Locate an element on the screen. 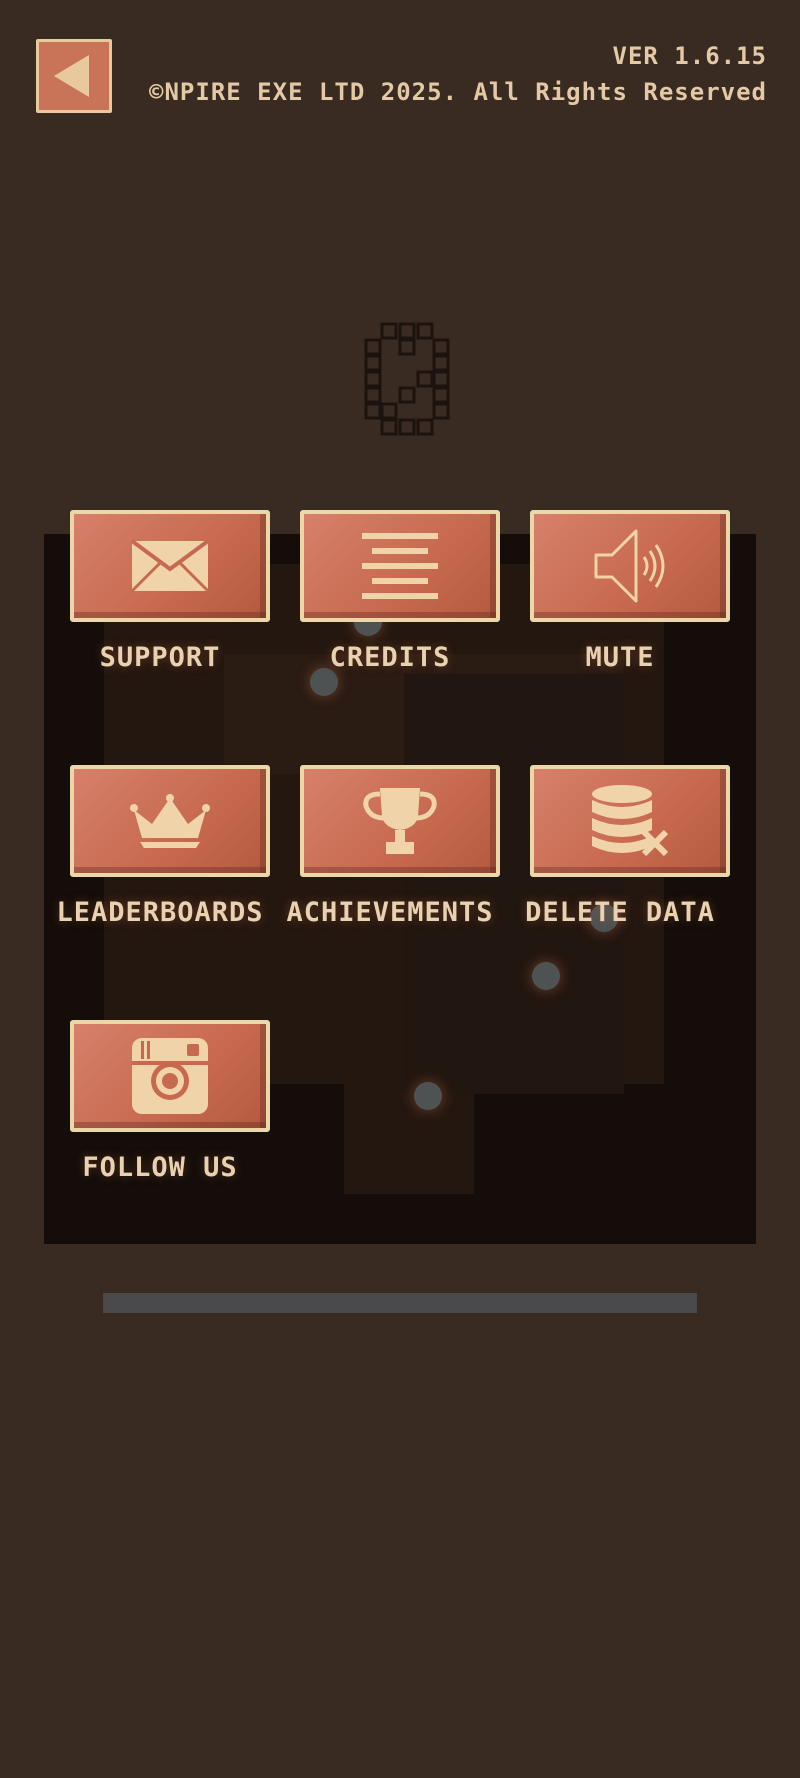  game-logo-icon is located at coordinates (407, 379).